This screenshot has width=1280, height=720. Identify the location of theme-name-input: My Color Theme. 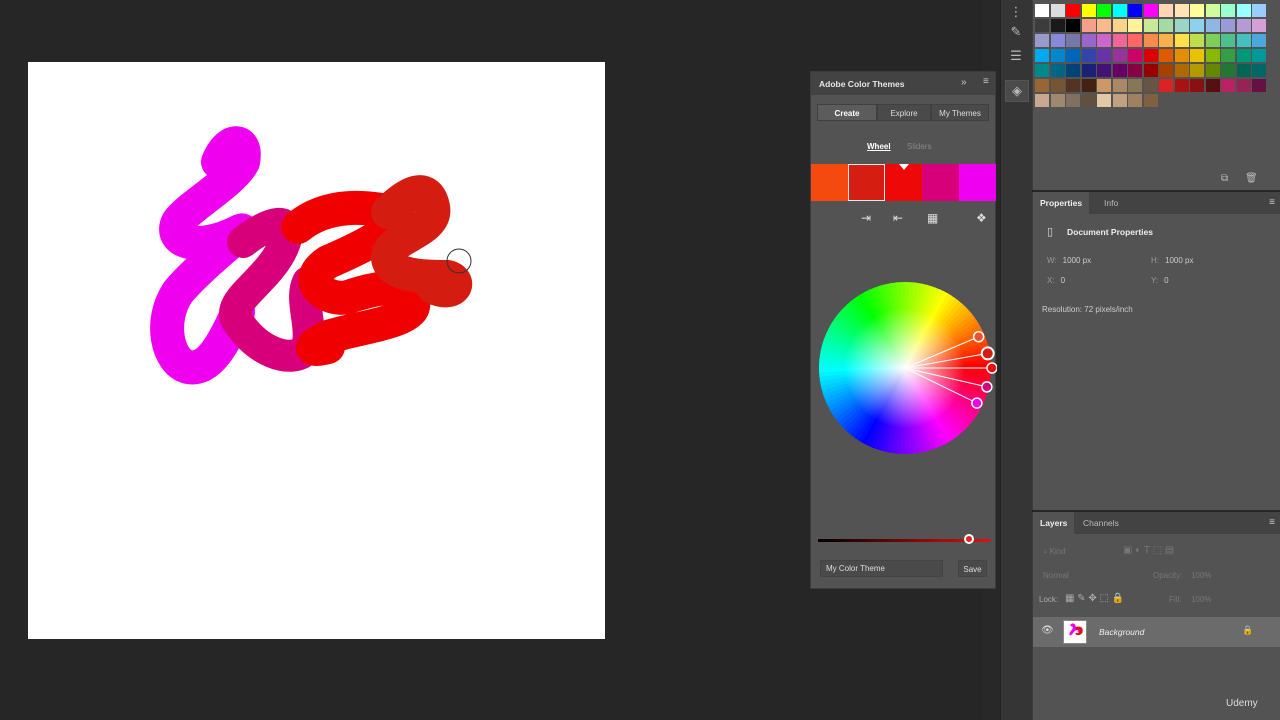
(881, 568).